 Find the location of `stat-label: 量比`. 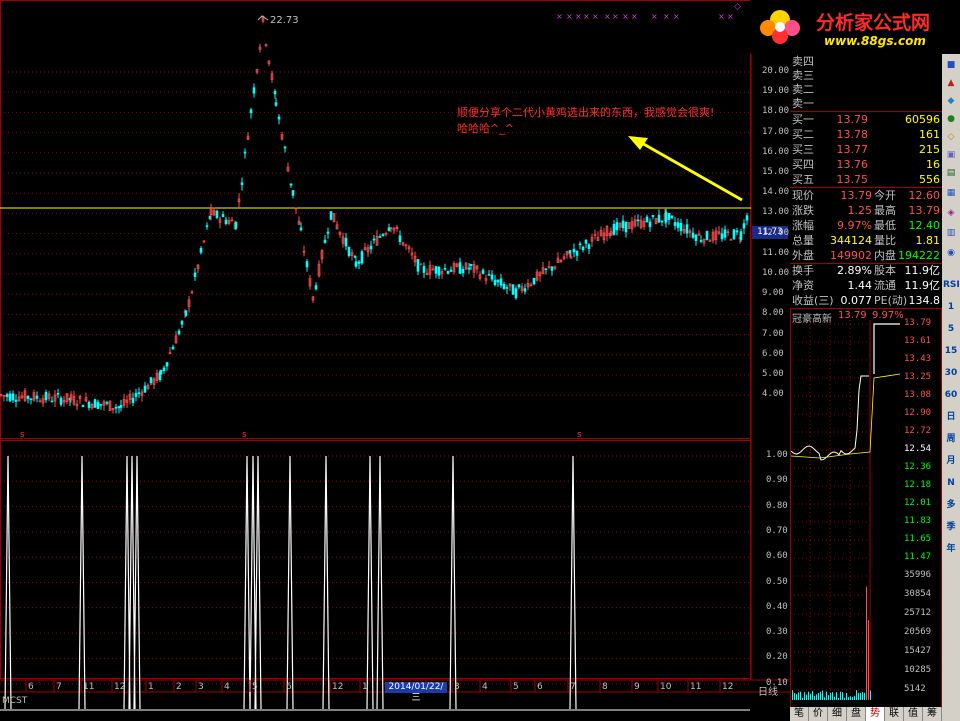

stat-label: 量比 is located at coordinates (885, 240).